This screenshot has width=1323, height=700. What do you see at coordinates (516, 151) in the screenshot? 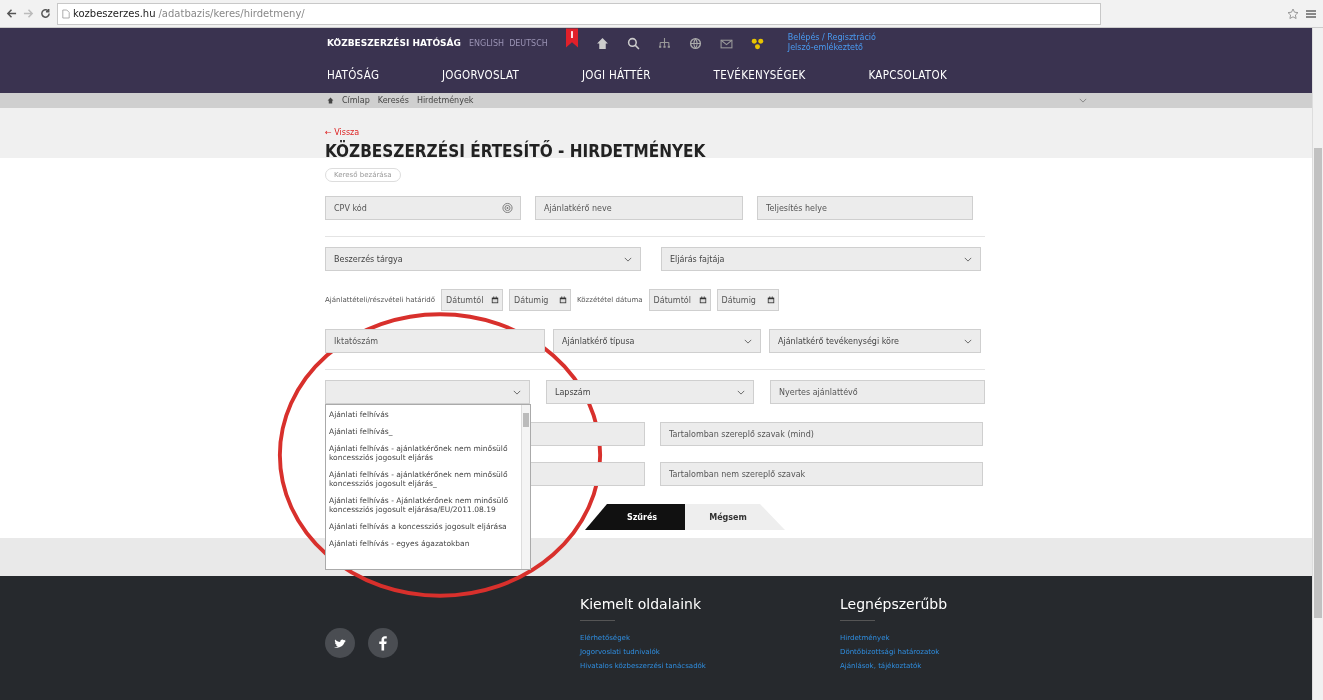
I see `page-title: KÖZBESZERZÉSI ÉRTESÍTŐ - HIRDETMÉNYEK` at bounding box center [516, 151].